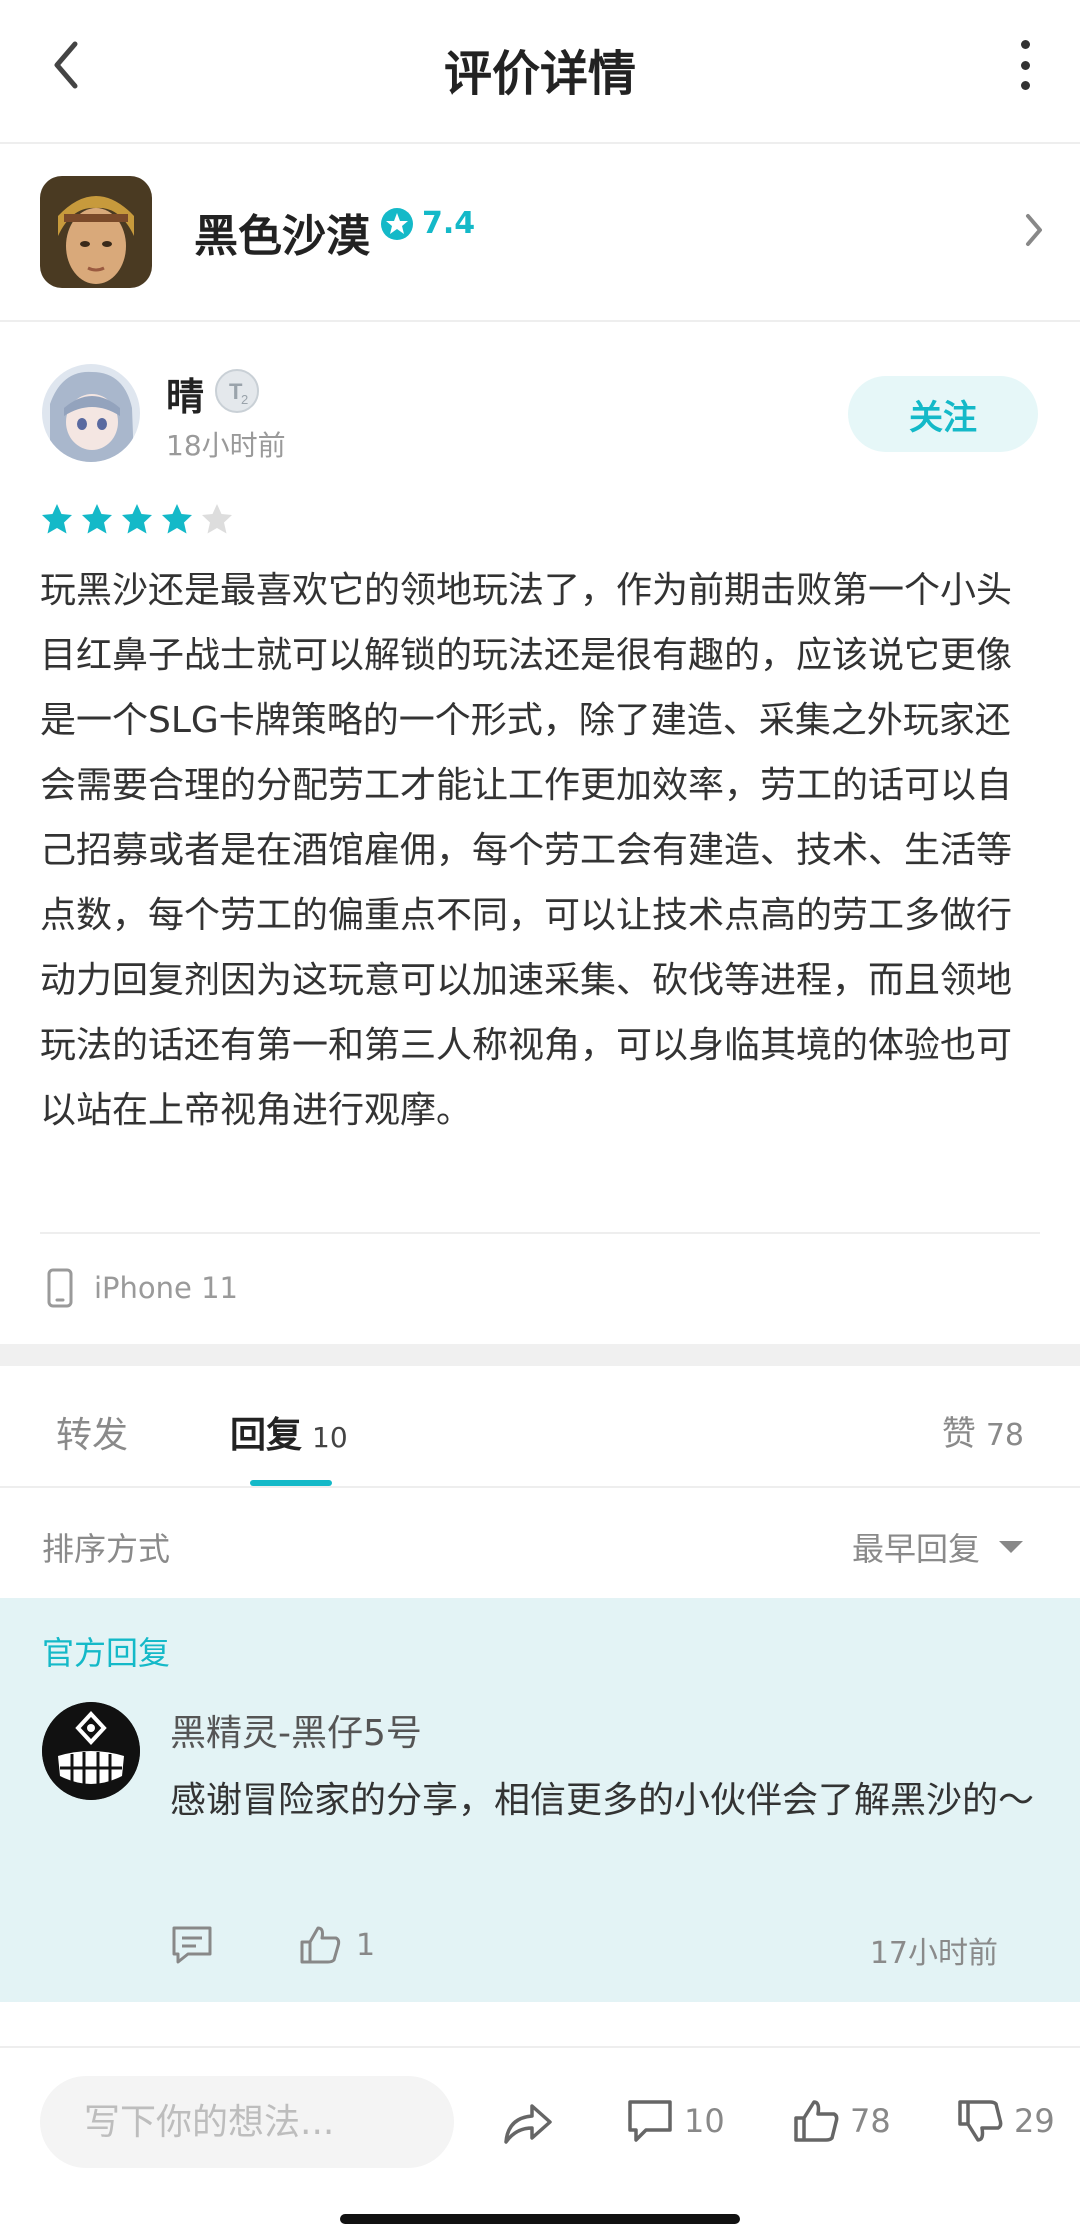 Image resolution: width=1080 pixels, height=2239 pixels. I want to click on reply-time: 17小时前, so click(933, 1953).